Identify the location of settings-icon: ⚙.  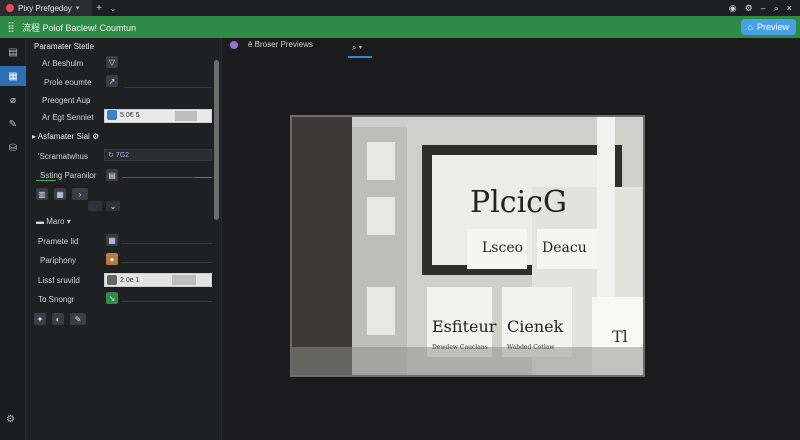
(749, 8).